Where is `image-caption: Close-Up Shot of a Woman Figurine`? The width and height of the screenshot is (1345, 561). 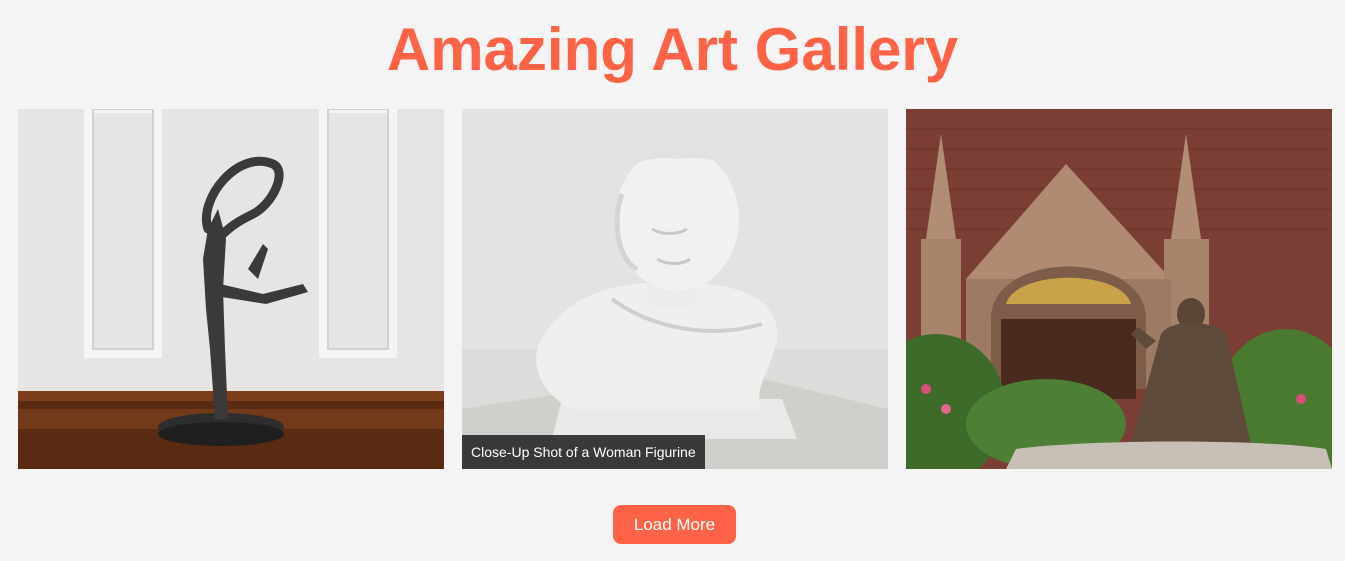
image-caption: Close-Up Shot of a Woman Figurine is located at coordinates (583, 452).